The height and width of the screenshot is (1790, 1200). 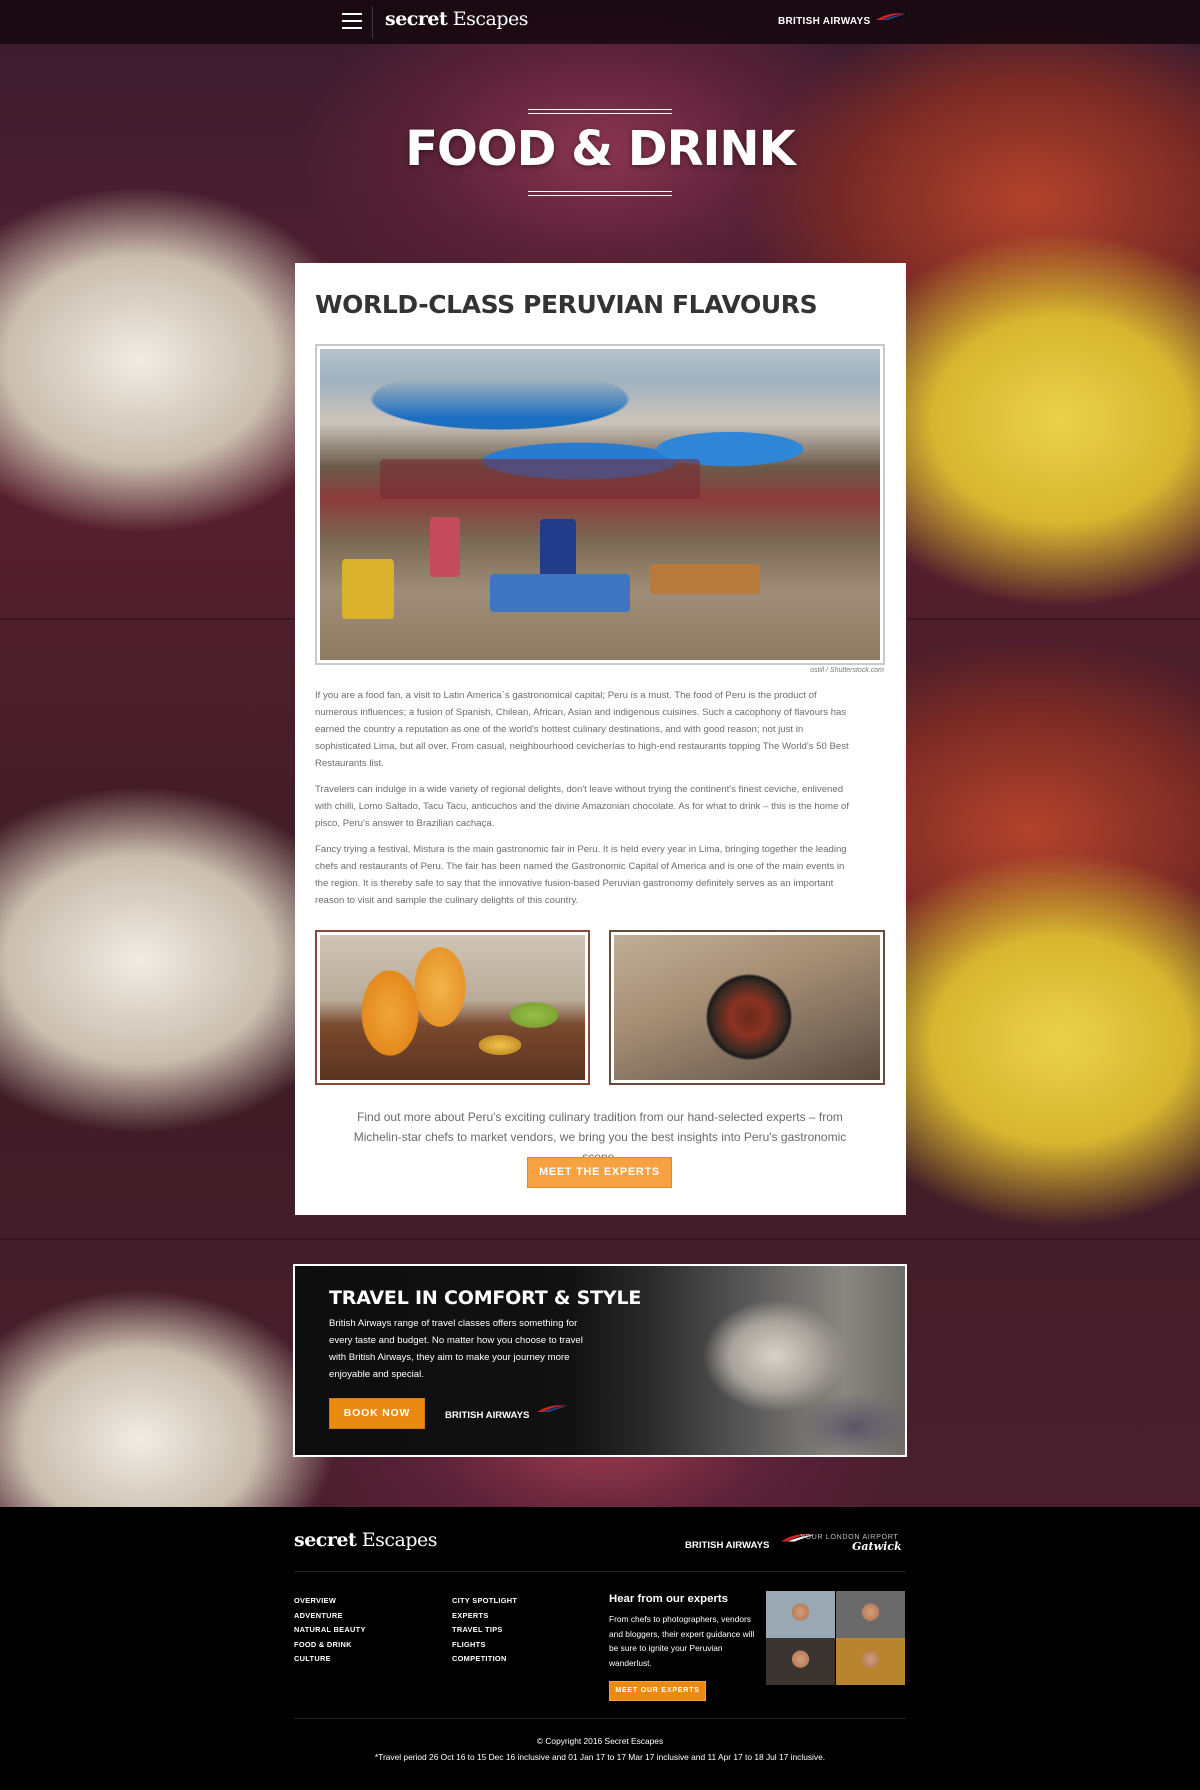 What do you see at coordinates (600, 1239) in the screenshot?
I see `background-seam` at bounding box center [600, 1239].